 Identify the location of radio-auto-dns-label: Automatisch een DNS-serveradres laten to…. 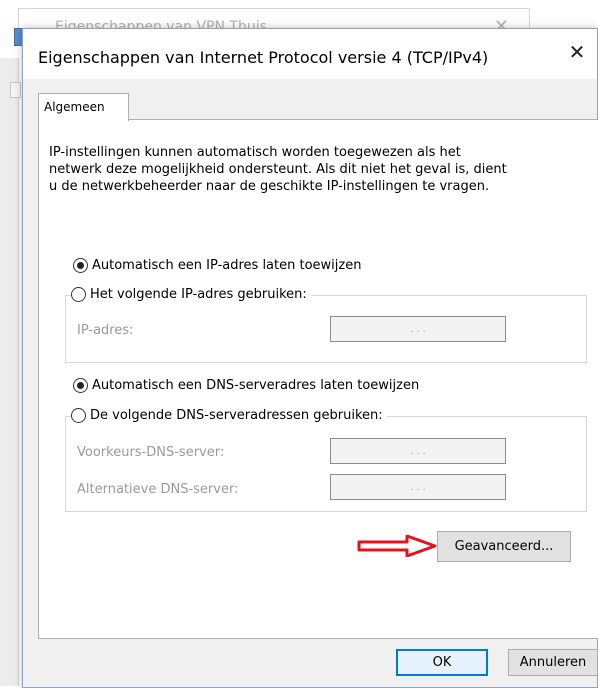
(256, 385).